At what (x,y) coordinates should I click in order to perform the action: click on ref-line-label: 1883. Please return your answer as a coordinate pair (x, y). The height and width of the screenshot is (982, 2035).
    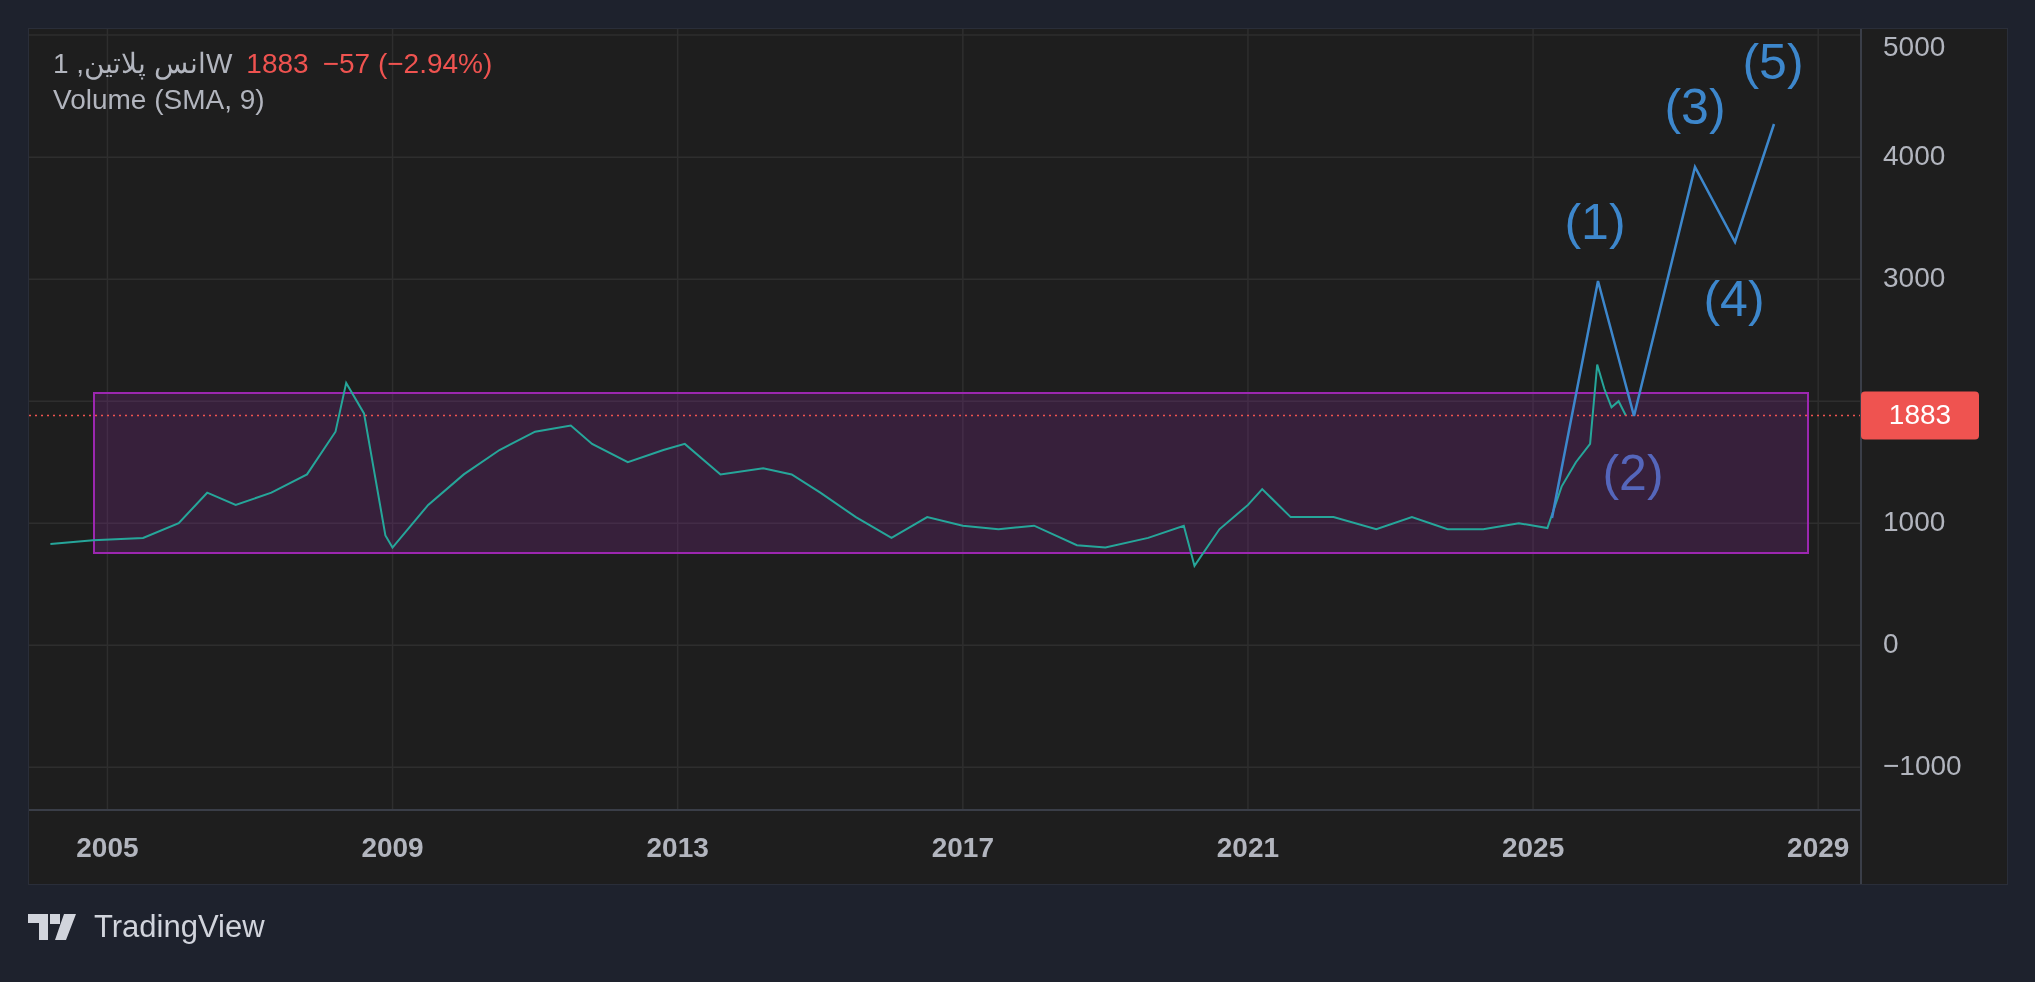
    Looking at the image, I should click on (1920, 414).